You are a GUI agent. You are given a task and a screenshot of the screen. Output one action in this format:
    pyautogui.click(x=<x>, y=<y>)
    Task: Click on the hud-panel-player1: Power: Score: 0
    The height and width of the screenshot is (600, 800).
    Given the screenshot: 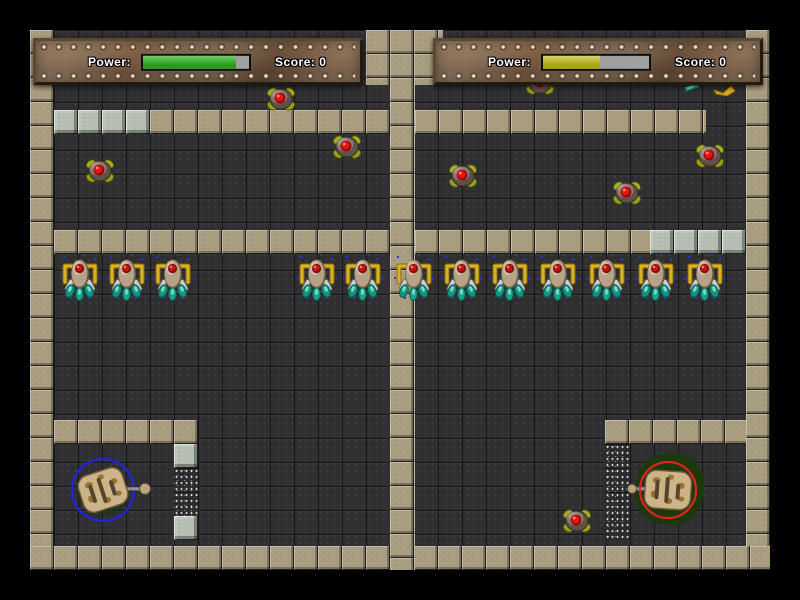 What is the action you would take?
    pyautogui.click(x=198, y=61)
    